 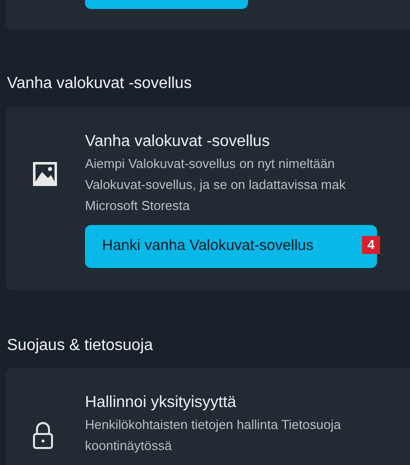 I want to click on card-description: Henkilökohtaisten tietojen hallinta Tietosuoja, so click(x=213, y=425).